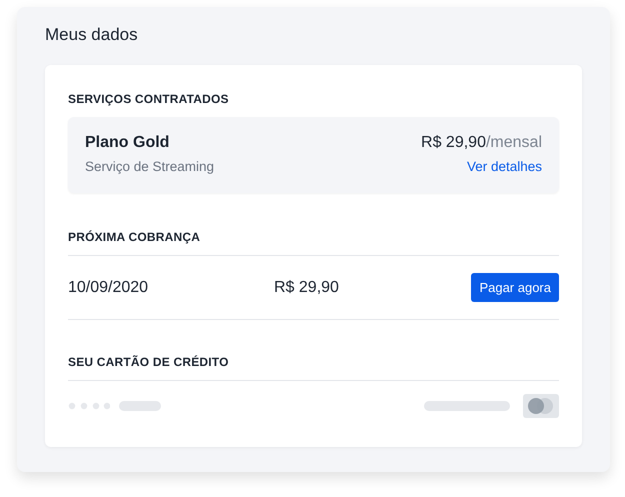 This screenshot has height=497, width=625. Describe the element at coordinates (149, 166) in the screenshot. I see `plan-description: Serviço de Streaming` at that location.